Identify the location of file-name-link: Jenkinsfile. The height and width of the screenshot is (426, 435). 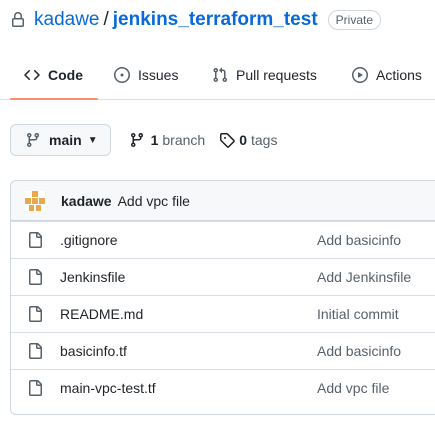
(92, 277).